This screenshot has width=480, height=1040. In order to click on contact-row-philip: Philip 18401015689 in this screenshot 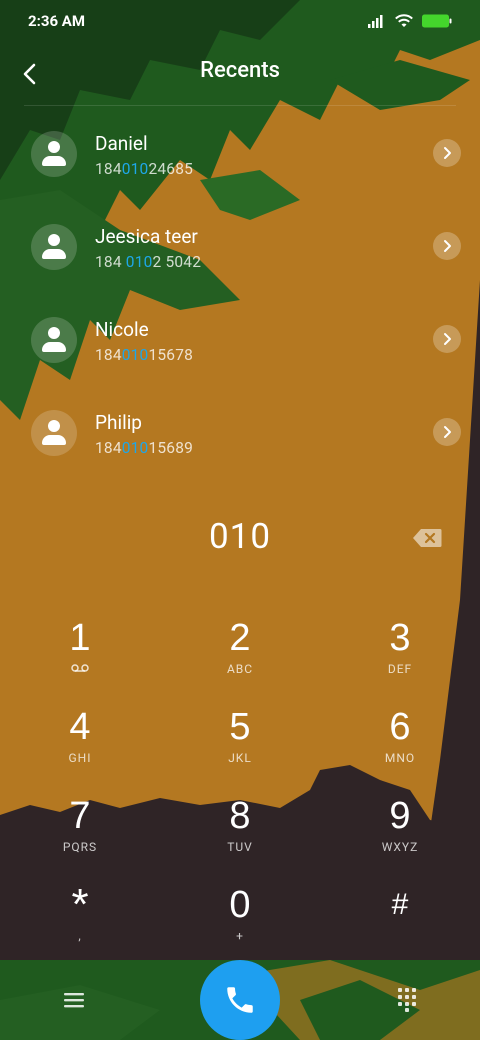, I will do `click(240, 433)`.